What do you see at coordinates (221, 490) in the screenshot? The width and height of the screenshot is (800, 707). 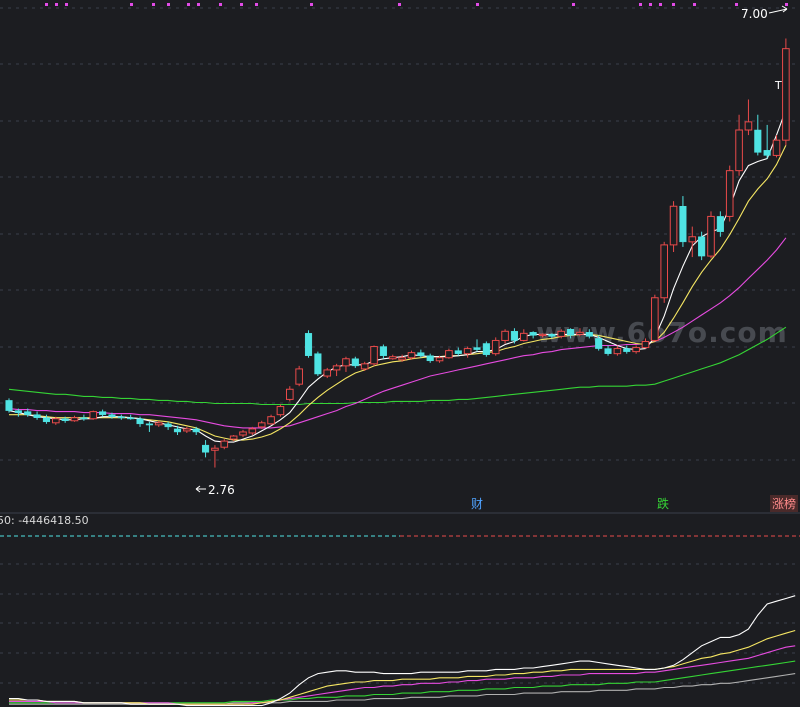 I see `price-min-label: 2.76` at bounding box center [221, 490].